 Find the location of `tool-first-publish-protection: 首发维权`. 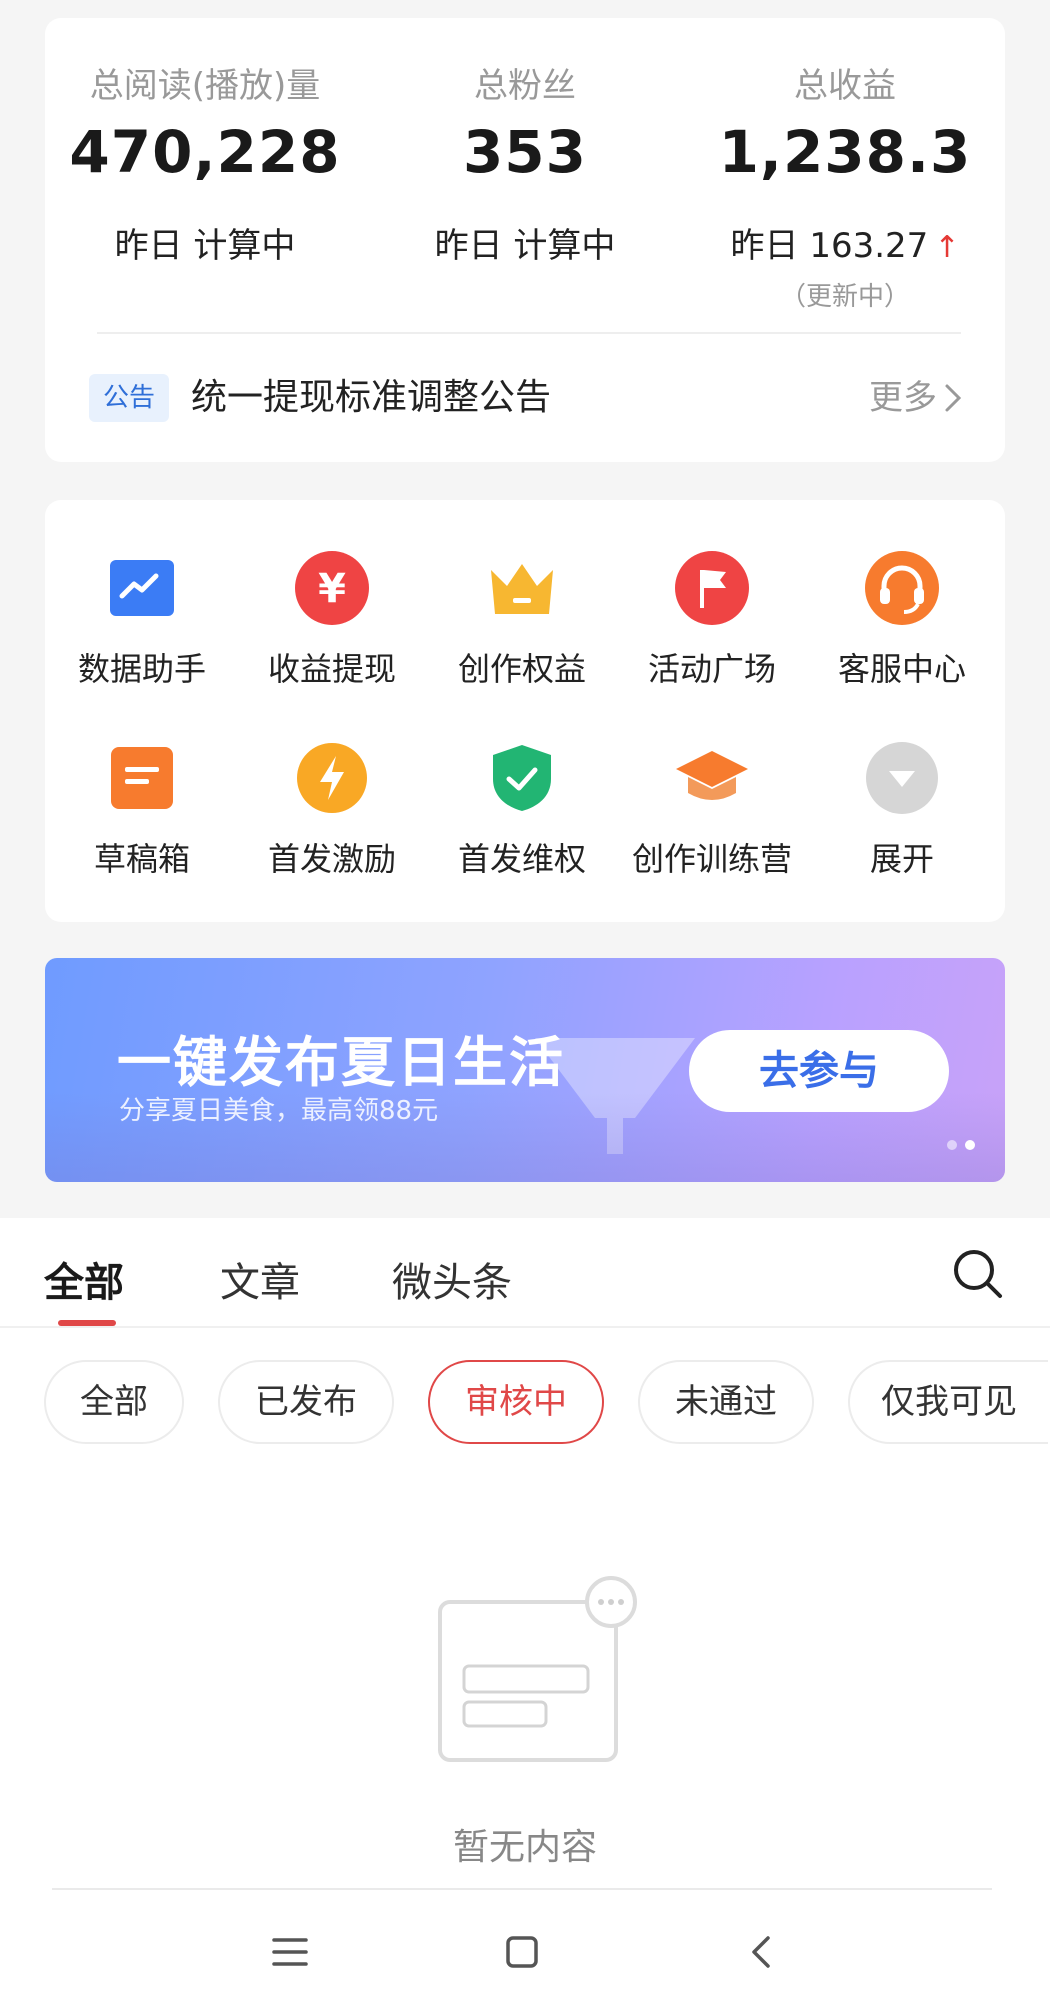

tool-first-publish-protection: 首发维权 is located at coordinates (522, 810).